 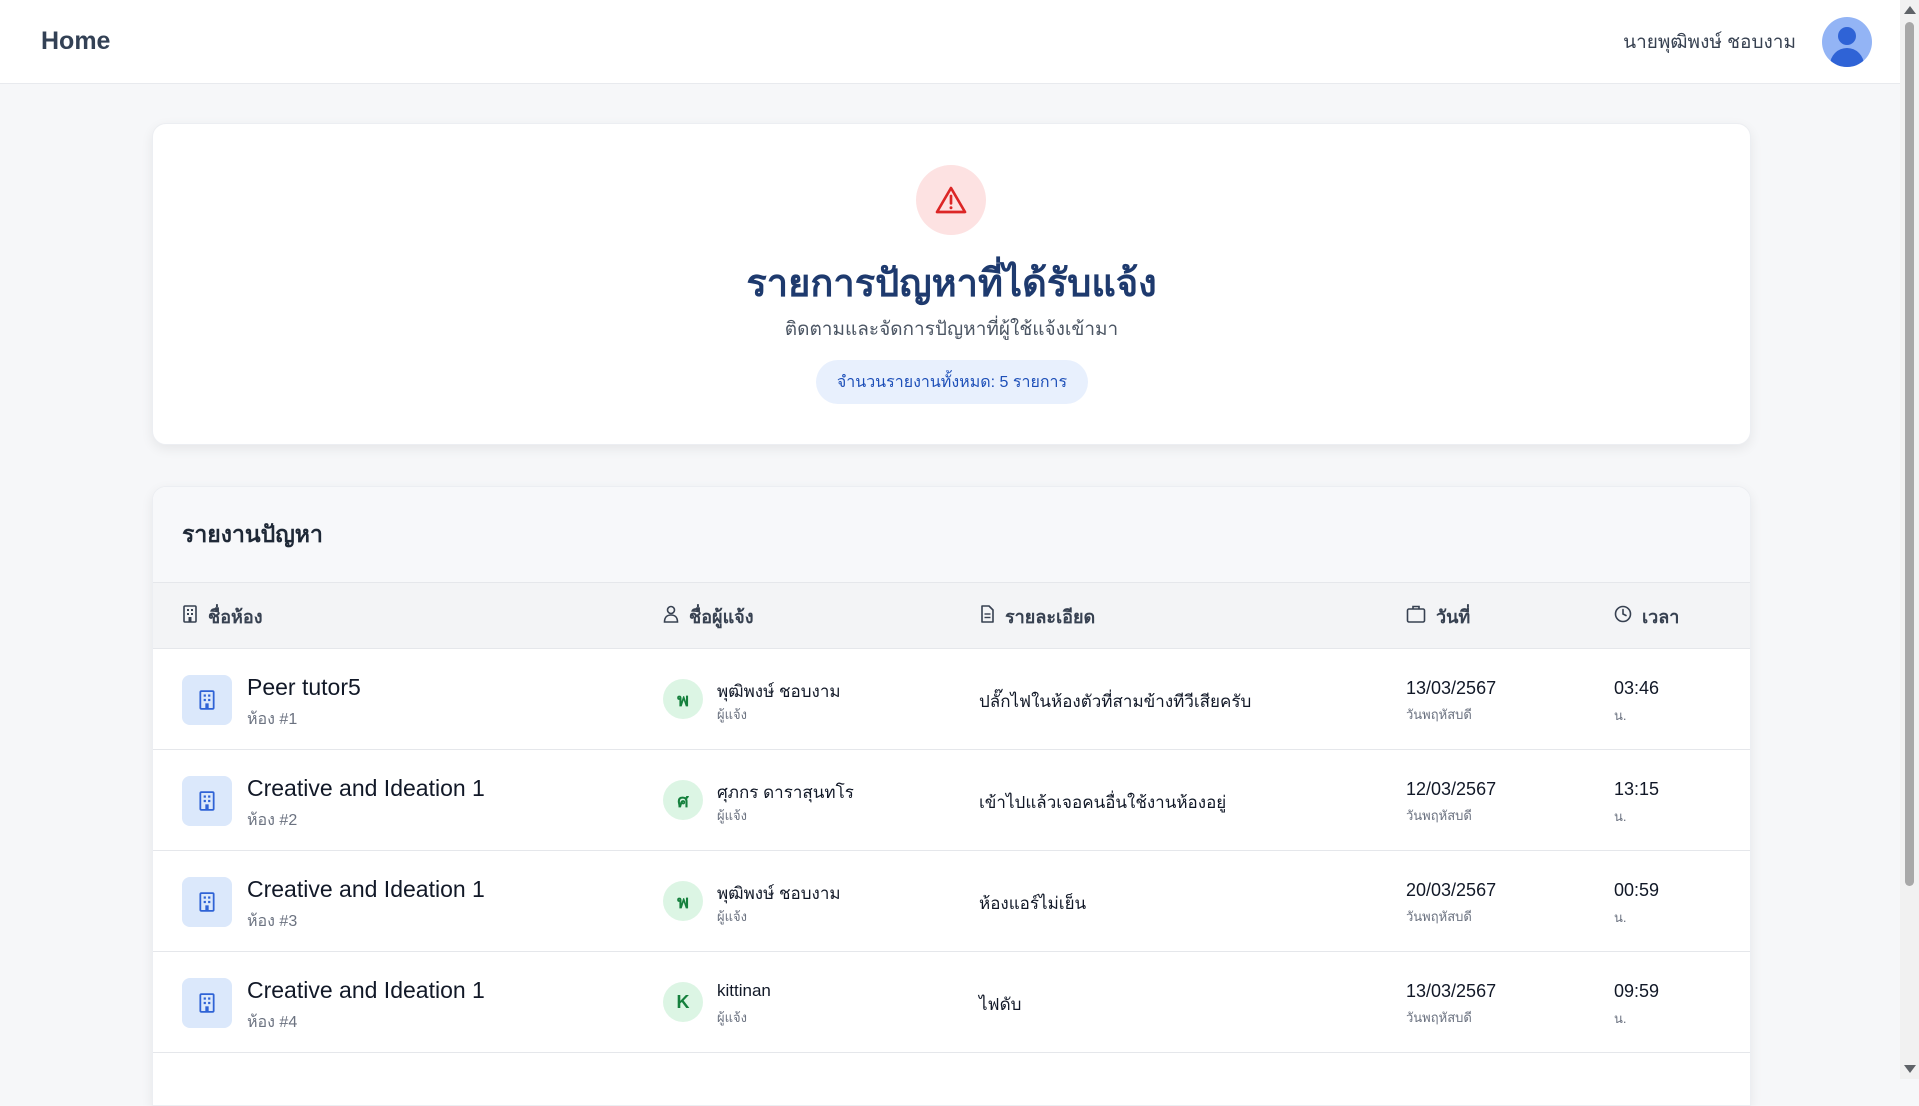 I want to click on reporter-name: ศุภกร ดาราสุนทโร, so click(x=785, y=792).